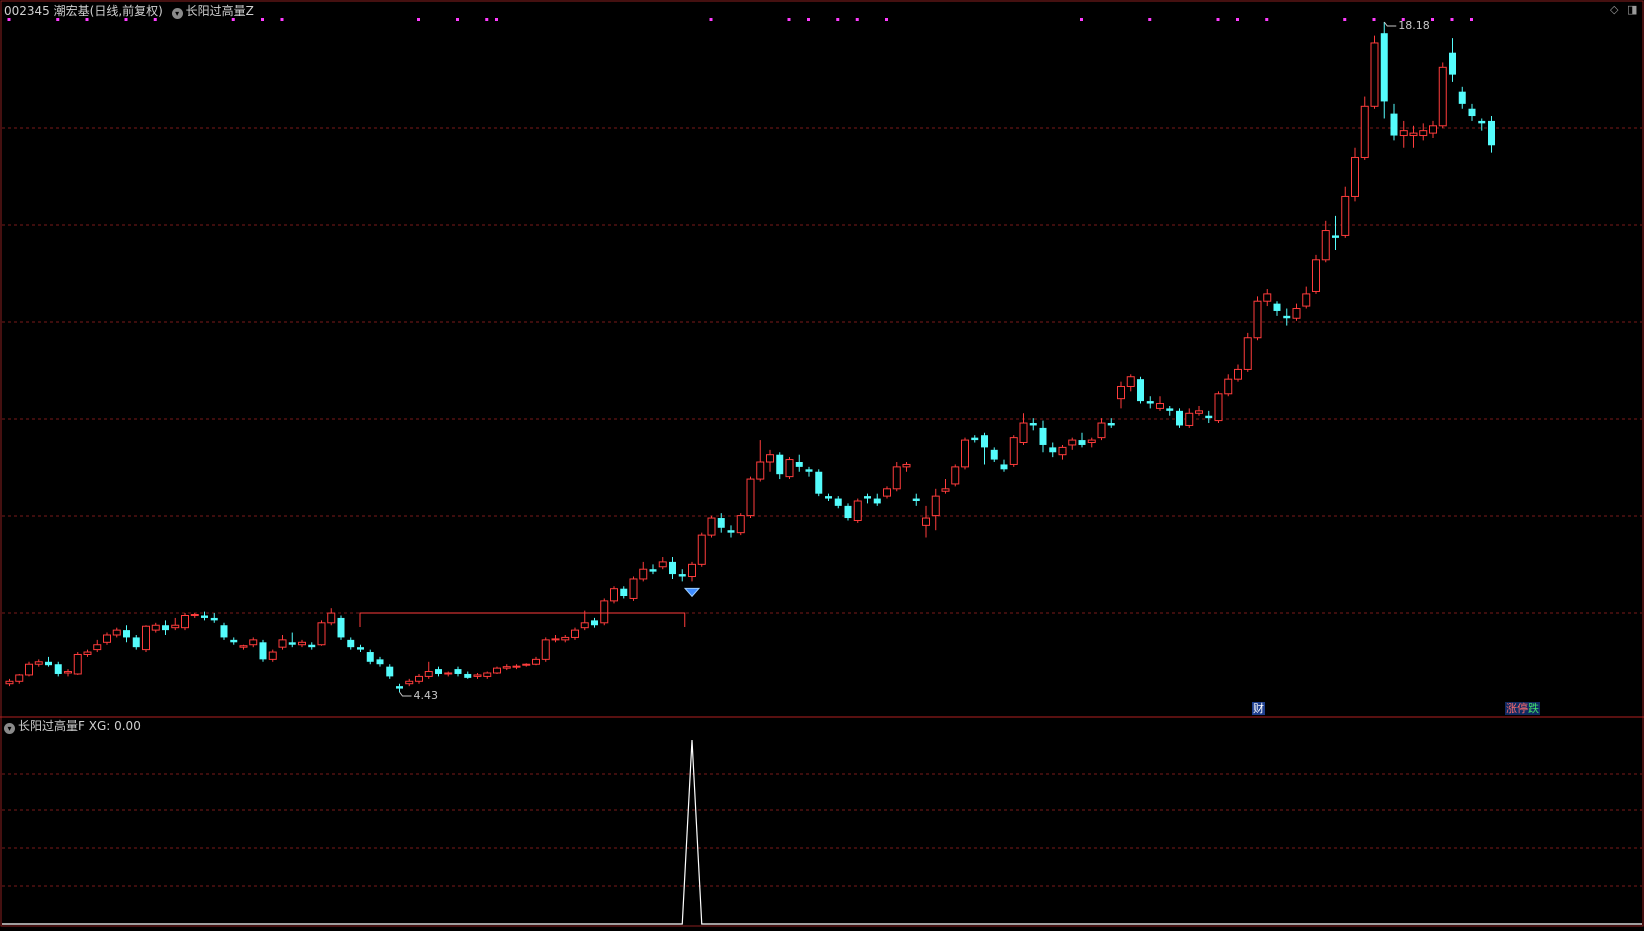 Image resolution: width=1644 pixels, height=931 pixels. What do you see at coordinates (71, 11) in the screenshot?
I see `stock-name: 潮宏基` at bounding box center [71, 11].